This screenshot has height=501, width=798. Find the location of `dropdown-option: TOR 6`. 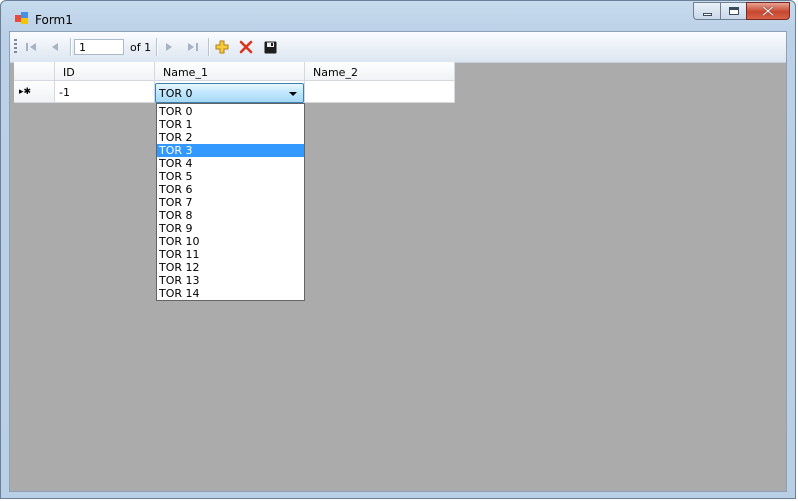

dropdown-option: TOR 6 is located at coordinates (230, 189).